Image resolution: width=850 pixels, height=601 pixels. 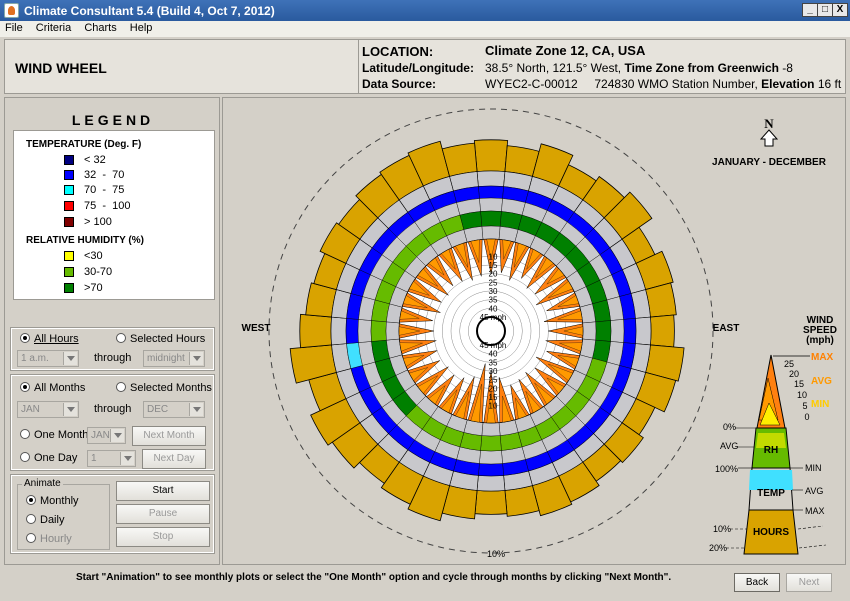 I want to click on hour-to-select: midnight, so click(x=174, y=358).